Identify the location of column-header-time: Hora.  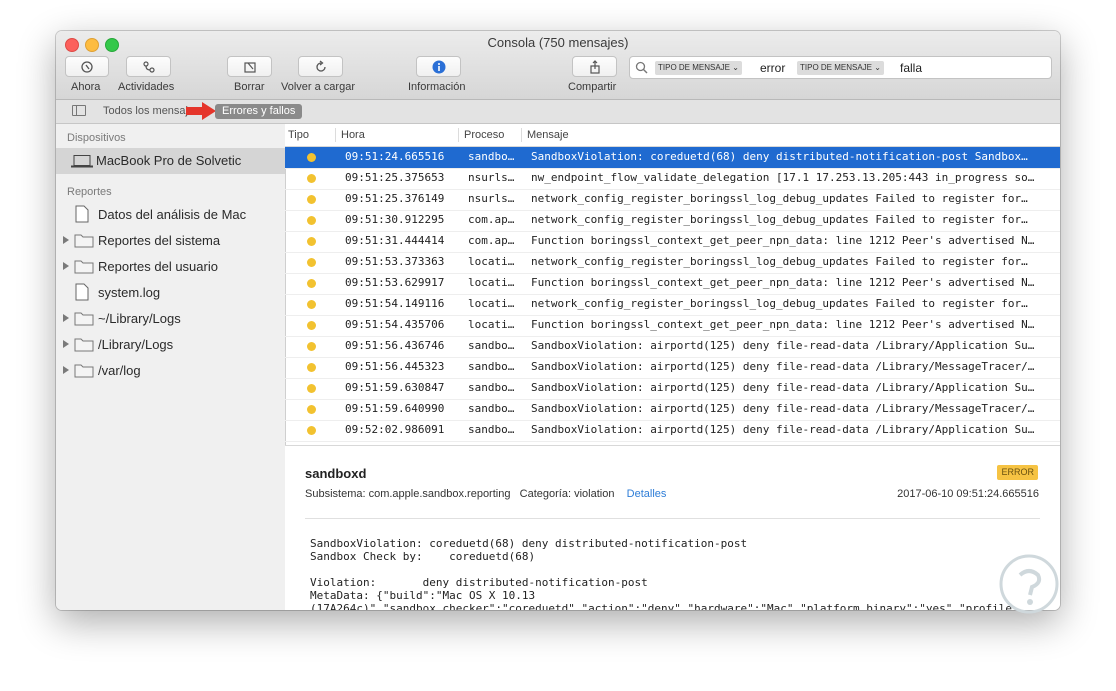
(350, 135).